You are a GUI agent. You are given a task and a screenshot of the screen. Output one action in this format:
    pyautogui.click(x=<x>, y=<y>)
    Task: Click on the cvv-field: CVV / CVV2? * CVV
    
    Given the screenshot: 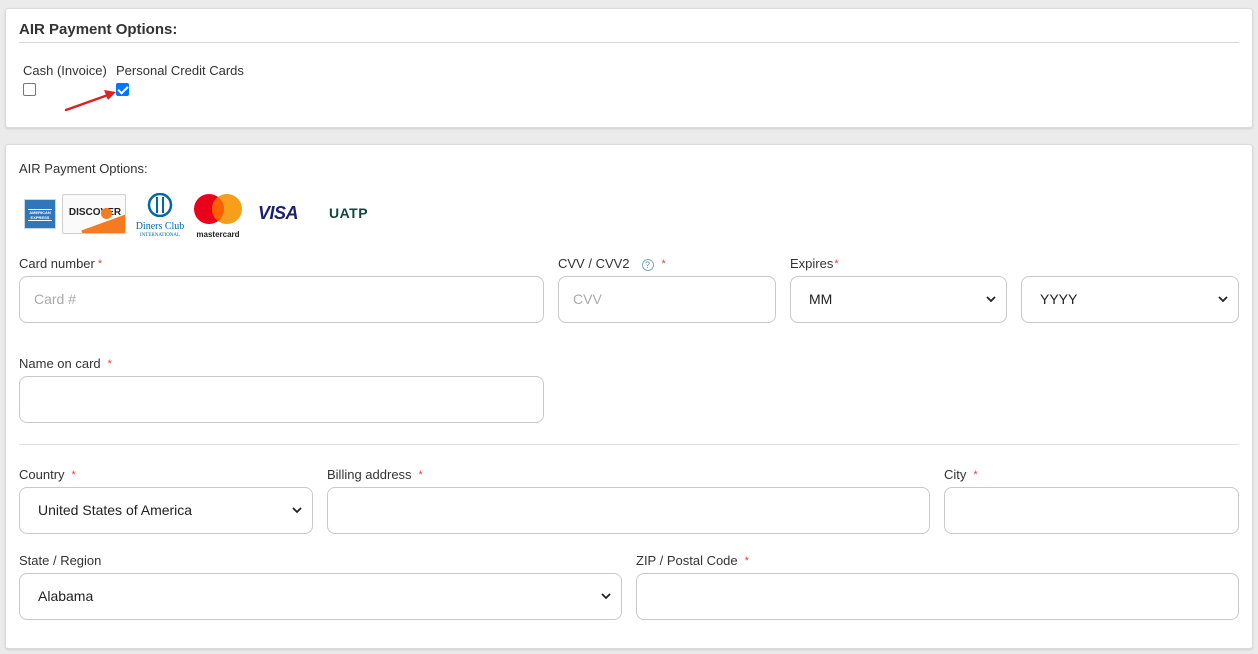 What is the action you would take?
    pyautogui.click(x=667, y=290)
    